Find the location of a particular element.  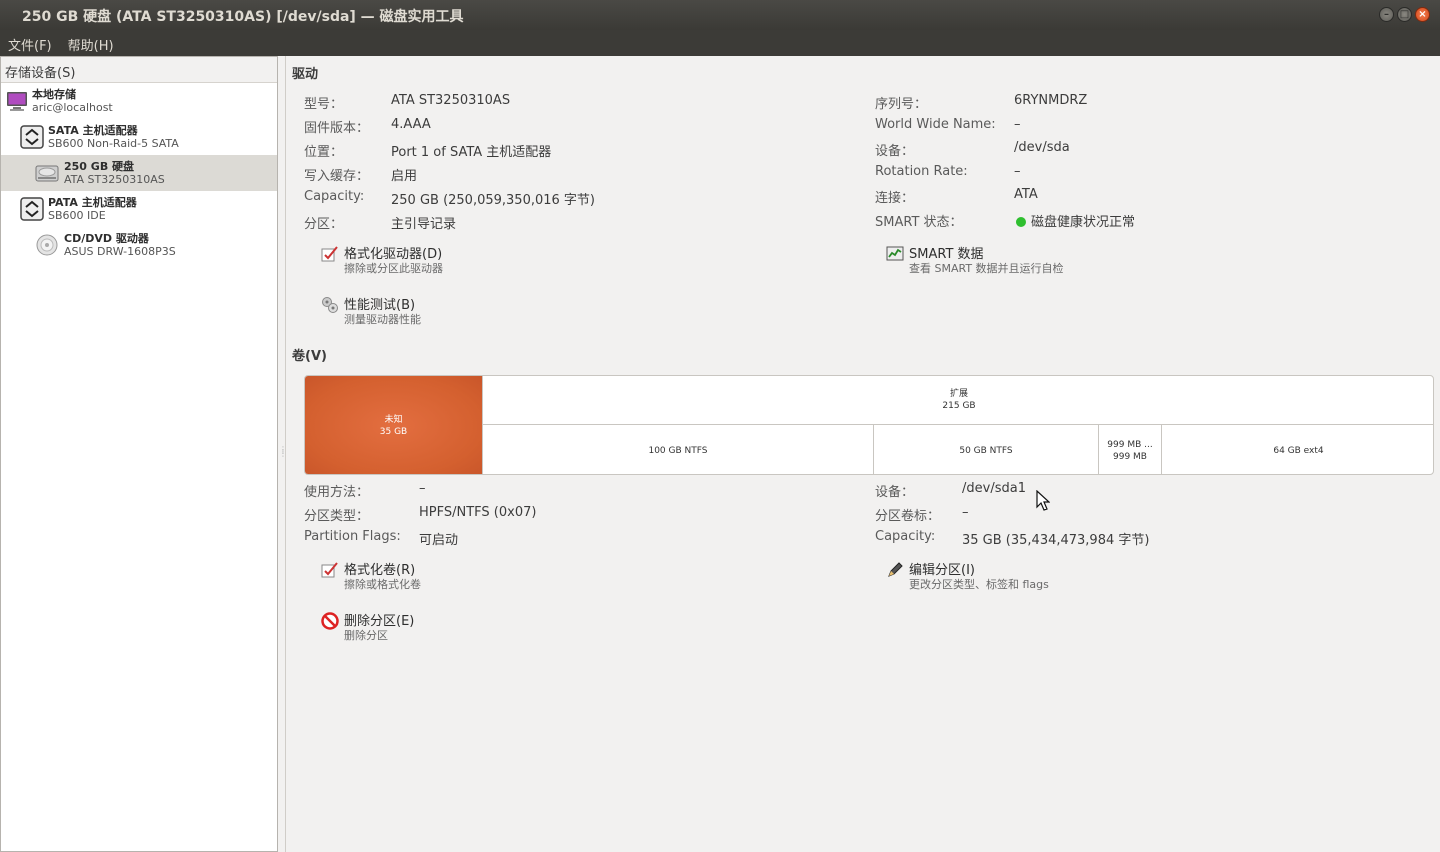

drive-partitioning-value: 主引导记录 is located at coordinates (424, 224).